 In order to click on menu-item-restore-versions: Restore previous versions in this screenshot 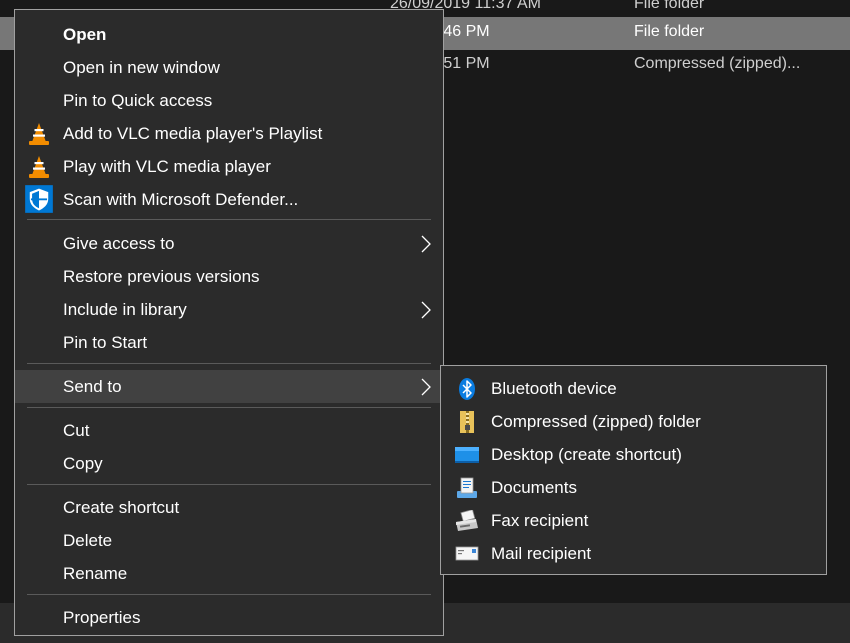, I will do `click(229, 276)`.